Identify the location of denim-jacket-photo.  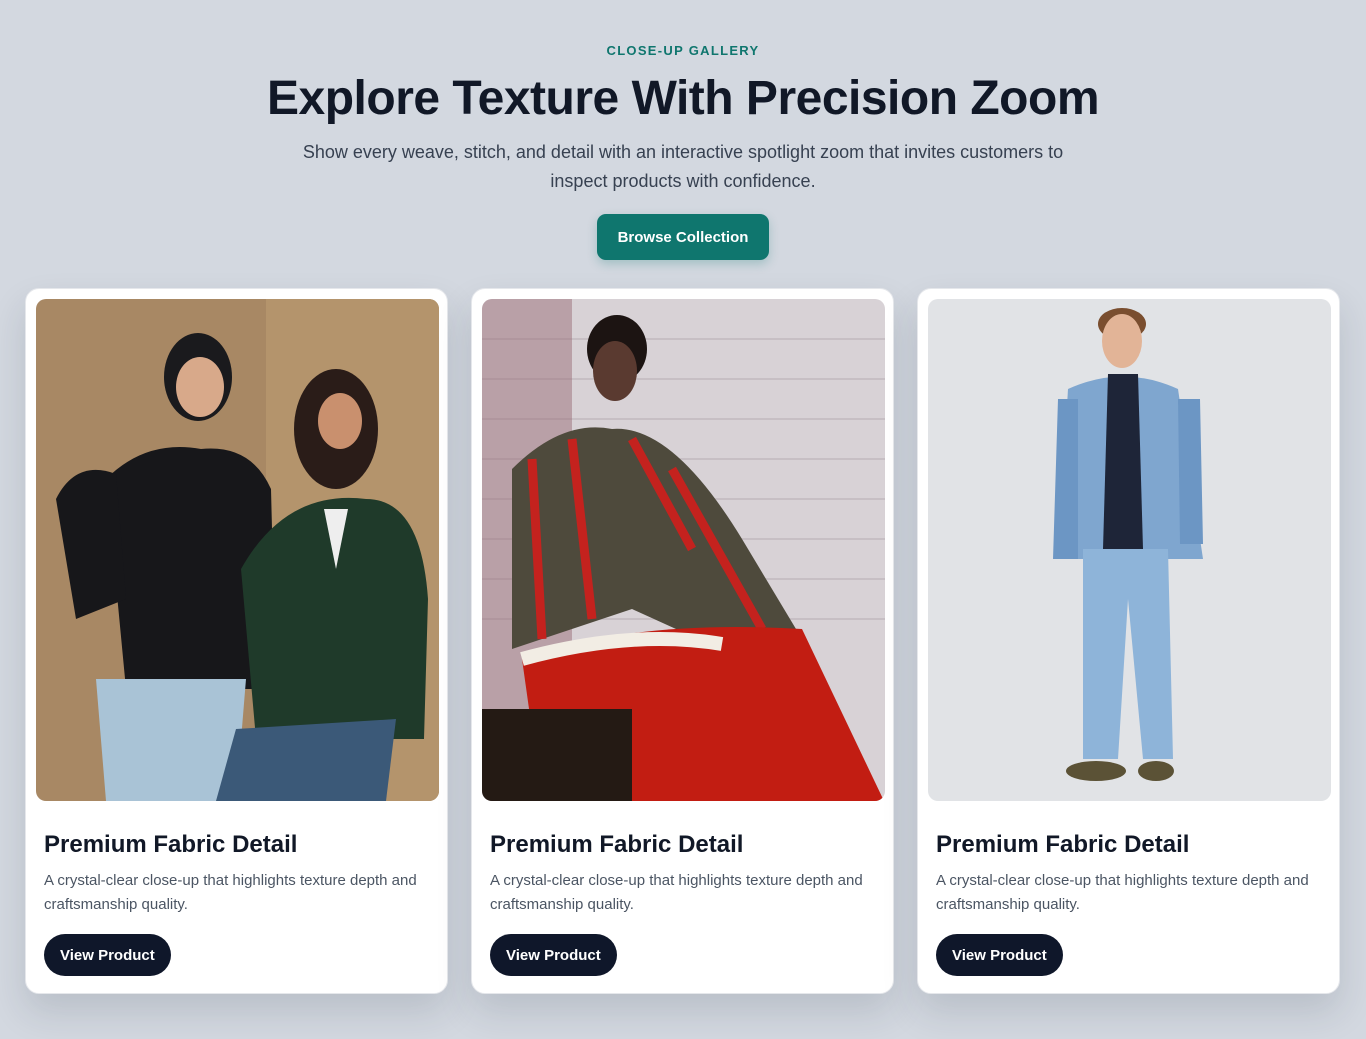
(1129, 550).